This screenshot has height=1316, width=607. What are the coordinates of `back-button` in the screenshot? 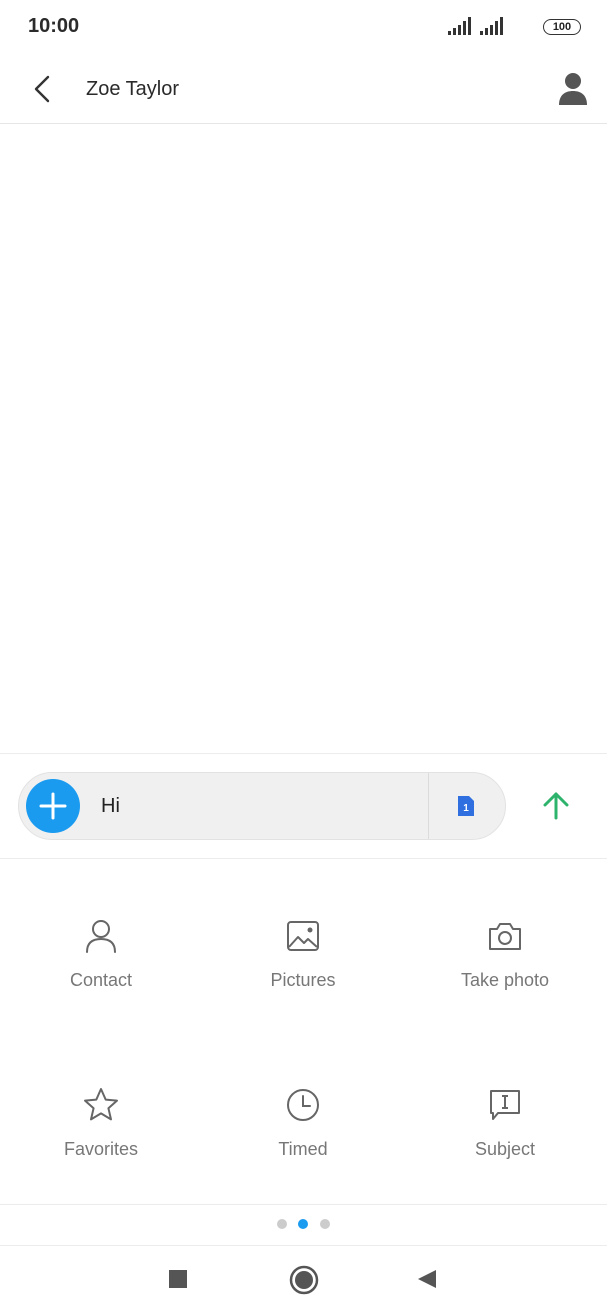 It's located at (43, 89).